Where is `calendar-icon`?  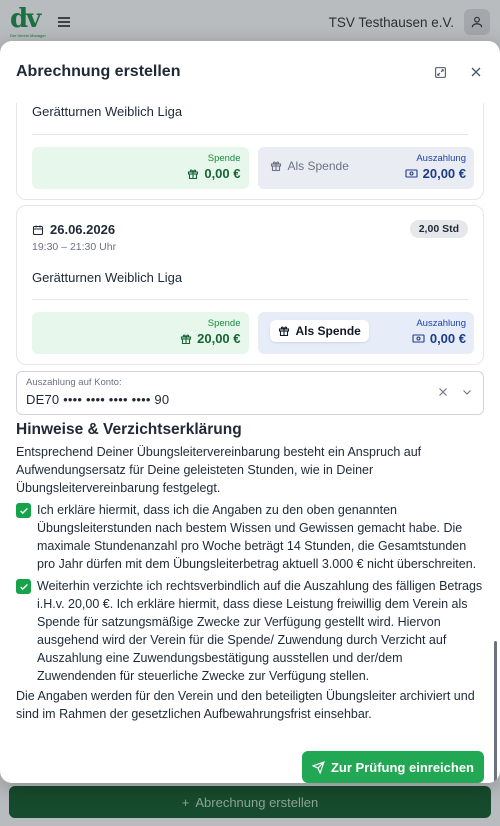
calendar-icon is located at coordinates (38, 230).